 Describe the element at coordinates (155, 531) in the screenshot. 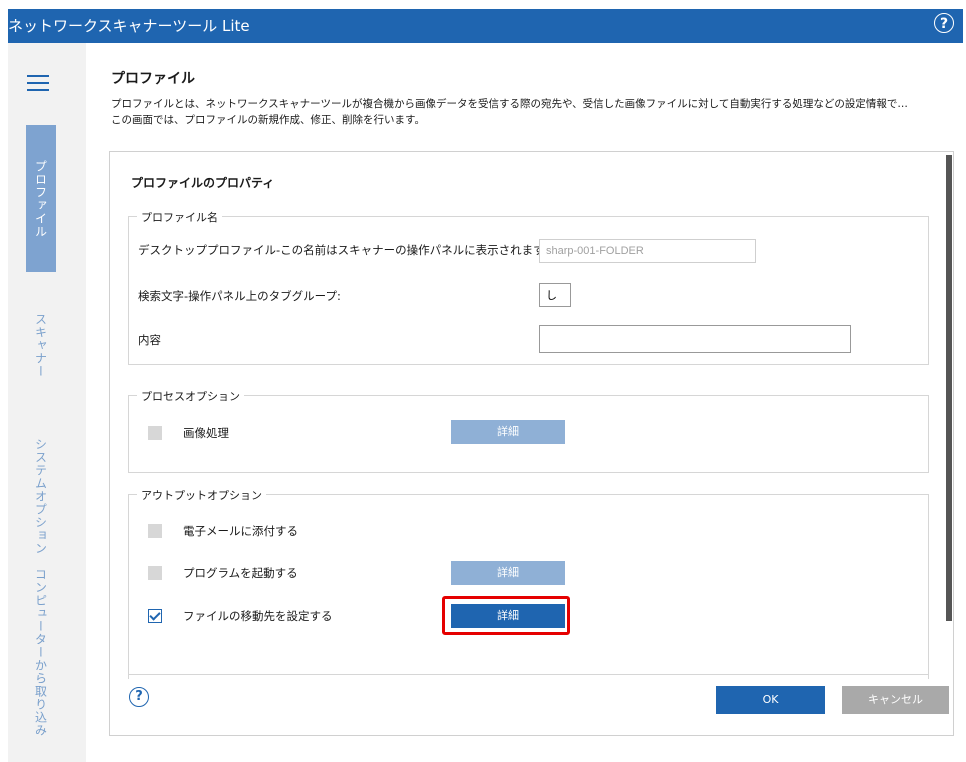

I see `email-attach-checkbox` at that location.